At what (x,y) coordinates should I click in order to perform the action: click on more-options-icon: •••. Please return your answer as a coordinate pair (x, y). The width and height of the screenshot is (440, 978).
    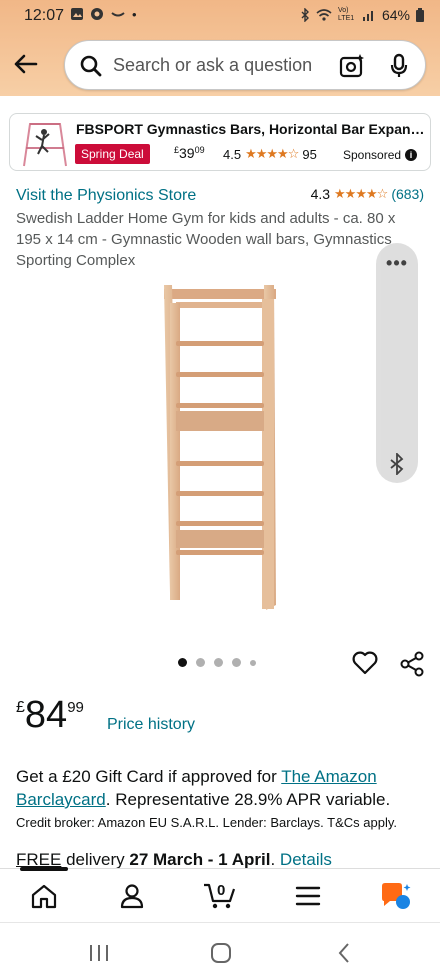
    Looking at the image, I should click on (397, 263).